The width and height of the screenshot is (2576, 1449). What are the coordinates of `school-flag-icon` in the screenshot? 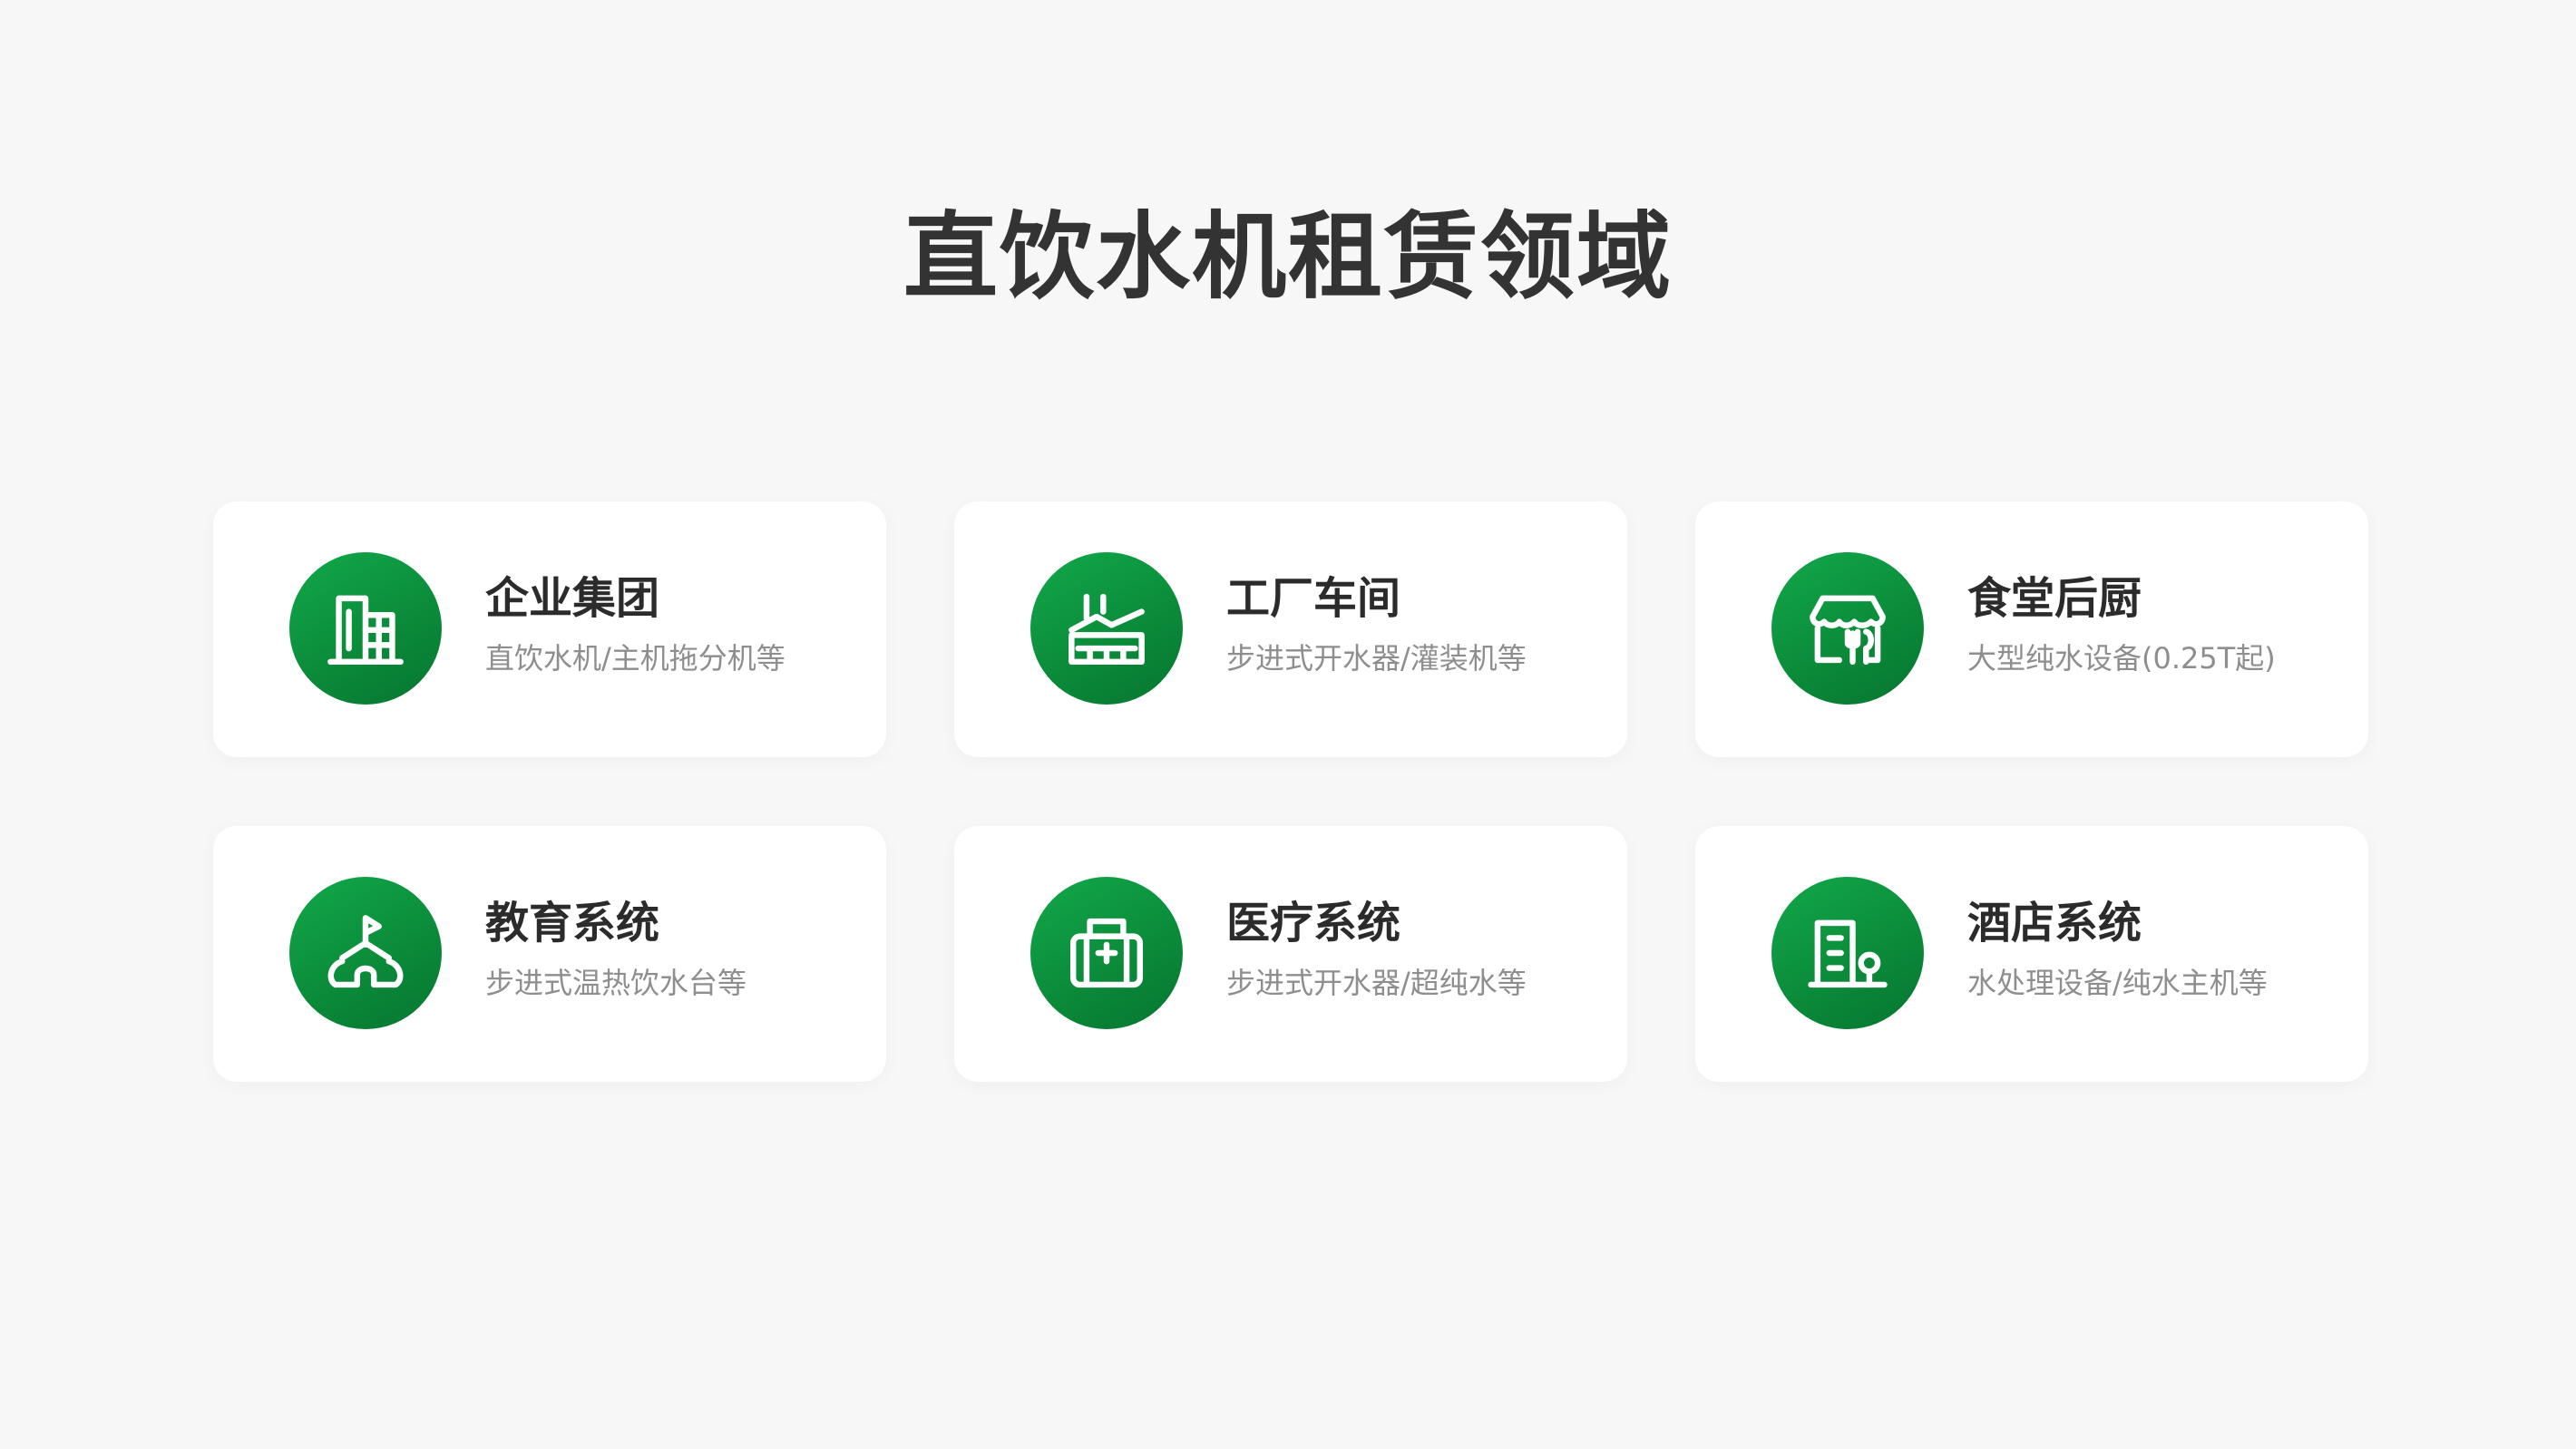 It's located at (365, 953).